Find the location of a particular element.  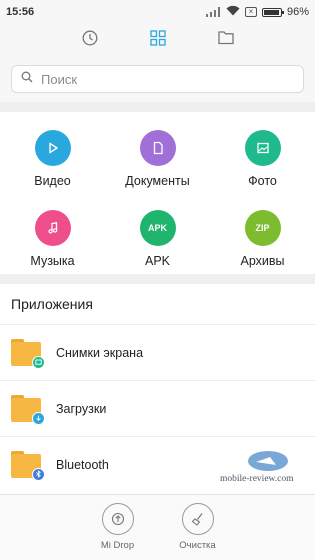

grid-icon is located at coordinates (157, 40).